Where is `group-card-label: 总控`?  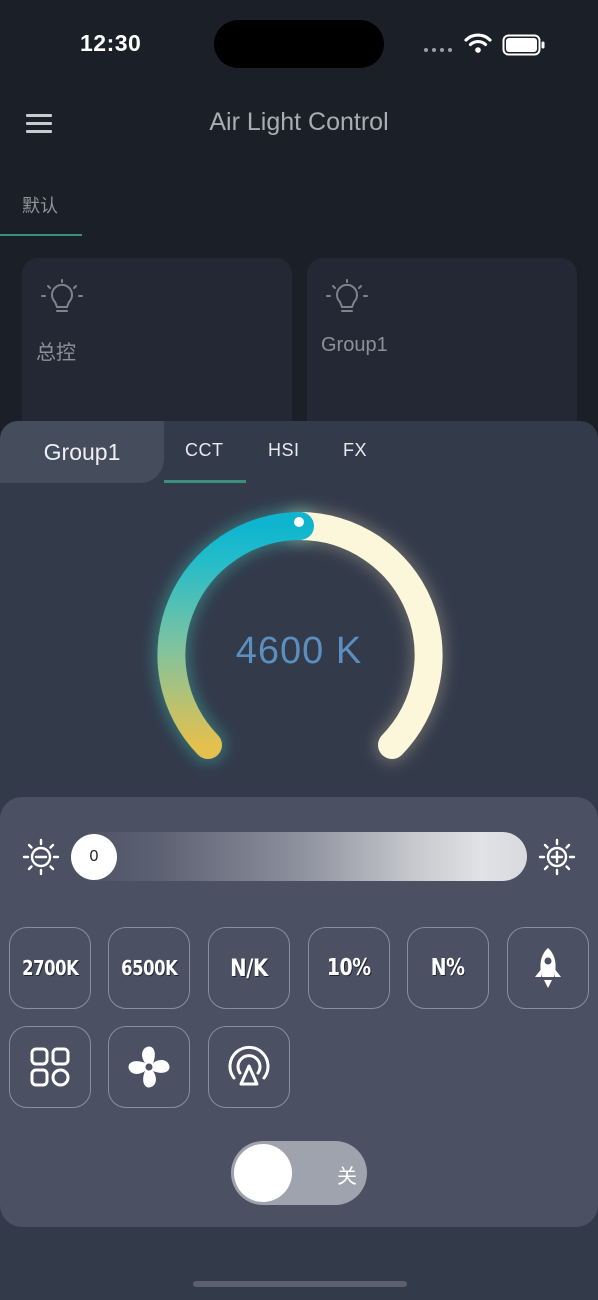 group-card-label: 总控 is located at coordinates (56, 353).